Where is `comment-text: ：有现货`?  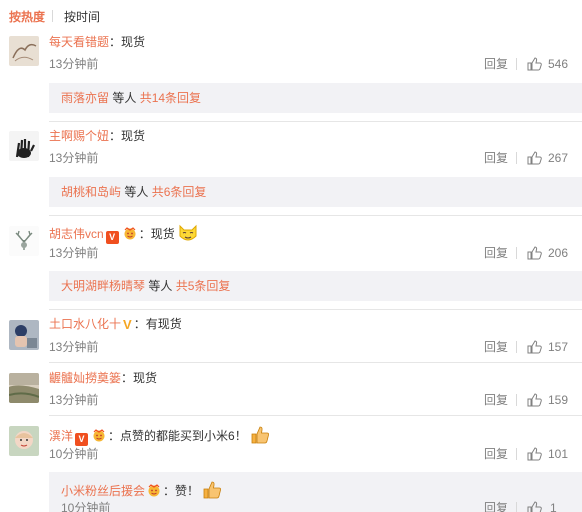 comment-text: ：有现货 is located at coordinates (157, 324).